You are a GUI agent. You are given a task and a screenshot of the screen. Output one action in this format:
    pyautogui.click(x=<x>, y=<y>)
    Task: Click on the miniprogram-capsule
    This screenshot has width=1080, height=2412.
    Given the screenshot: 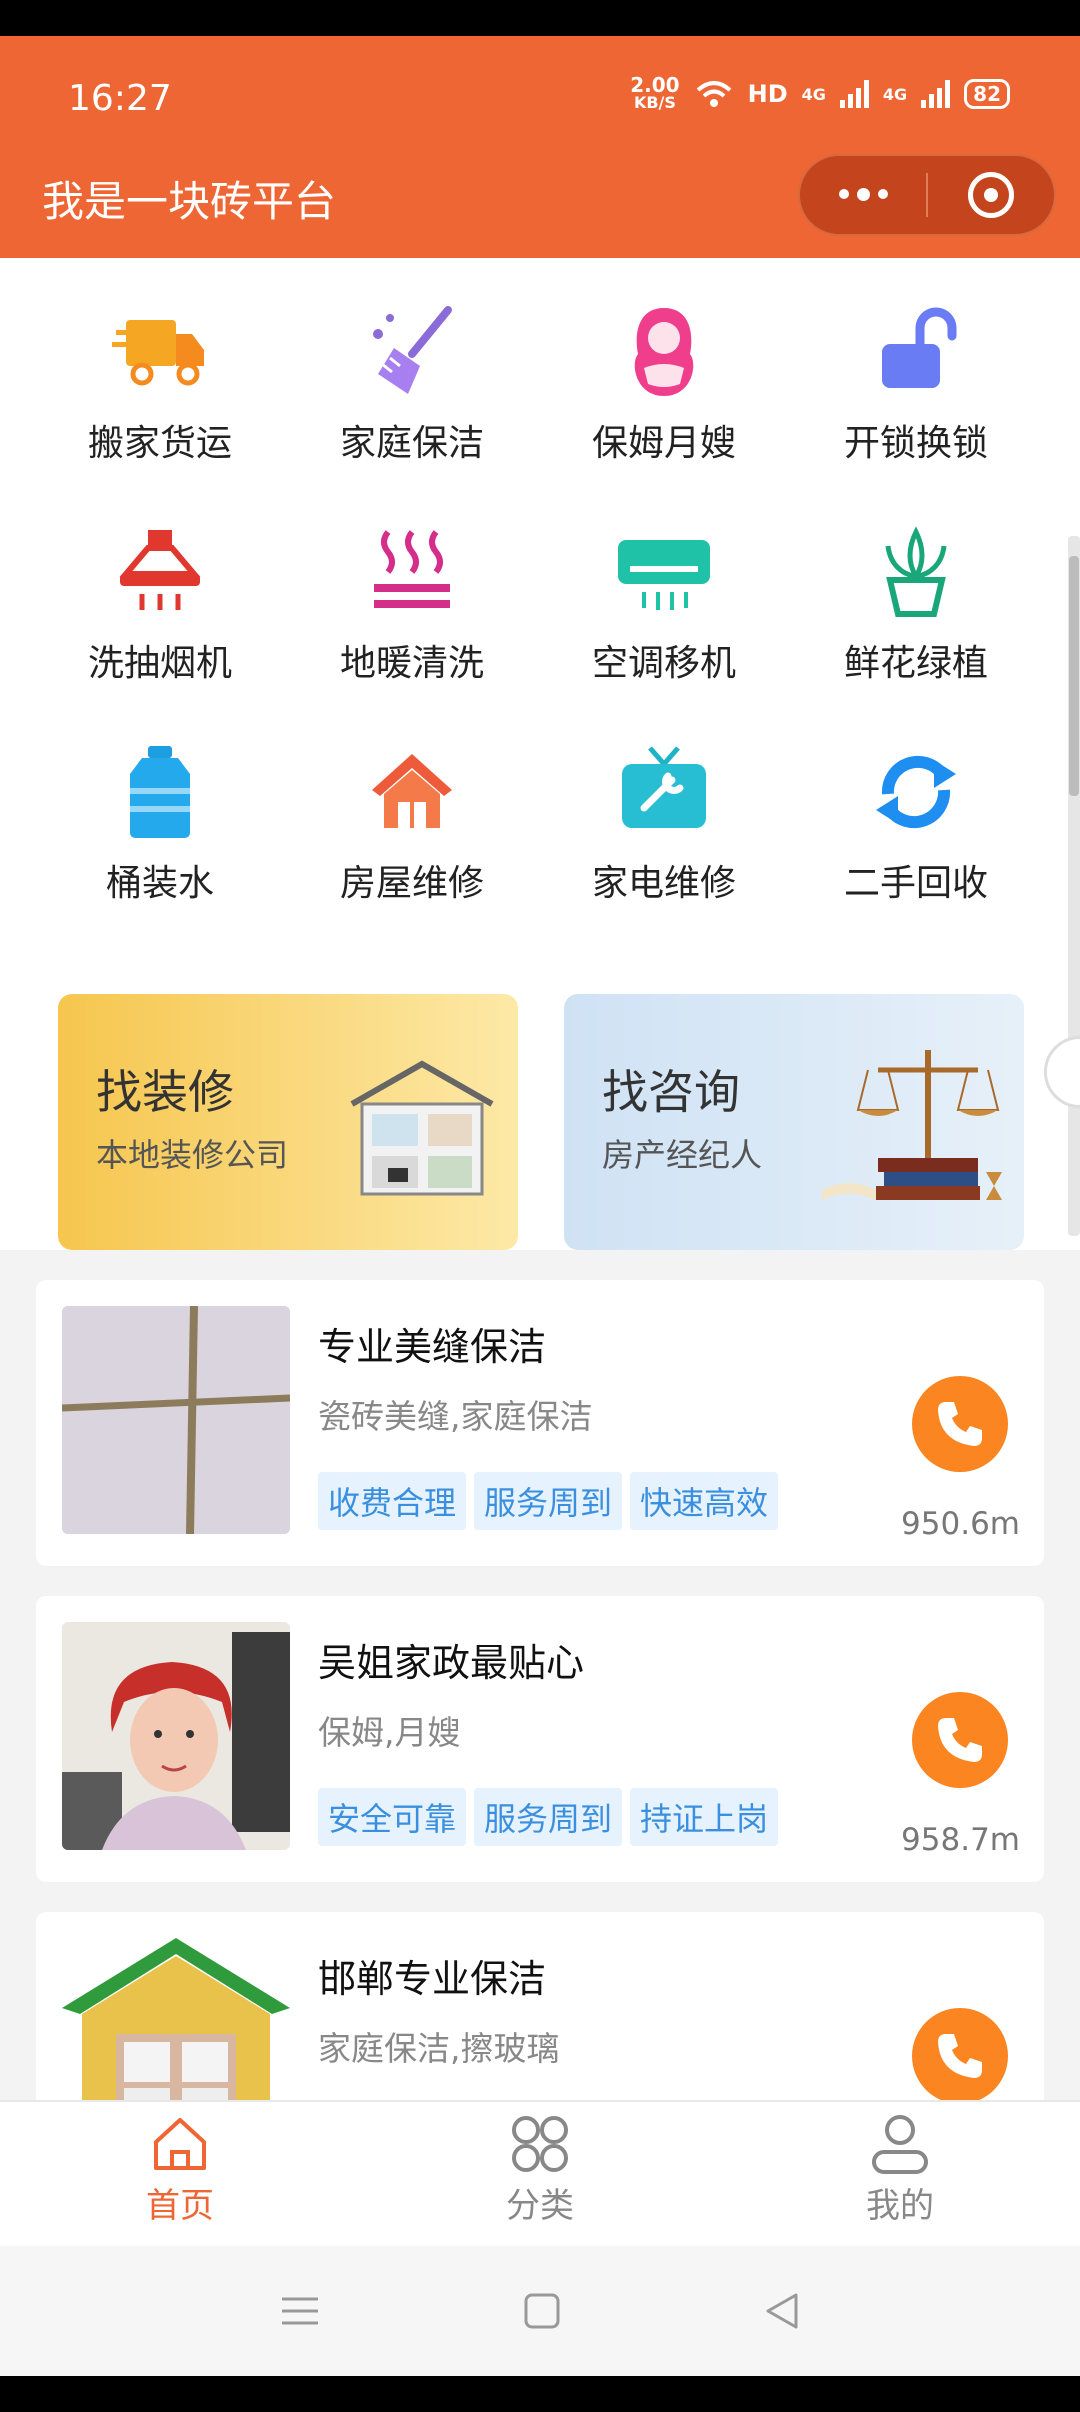 What is the action you would take?
    pyautogui.click(x=927, y=195)
    